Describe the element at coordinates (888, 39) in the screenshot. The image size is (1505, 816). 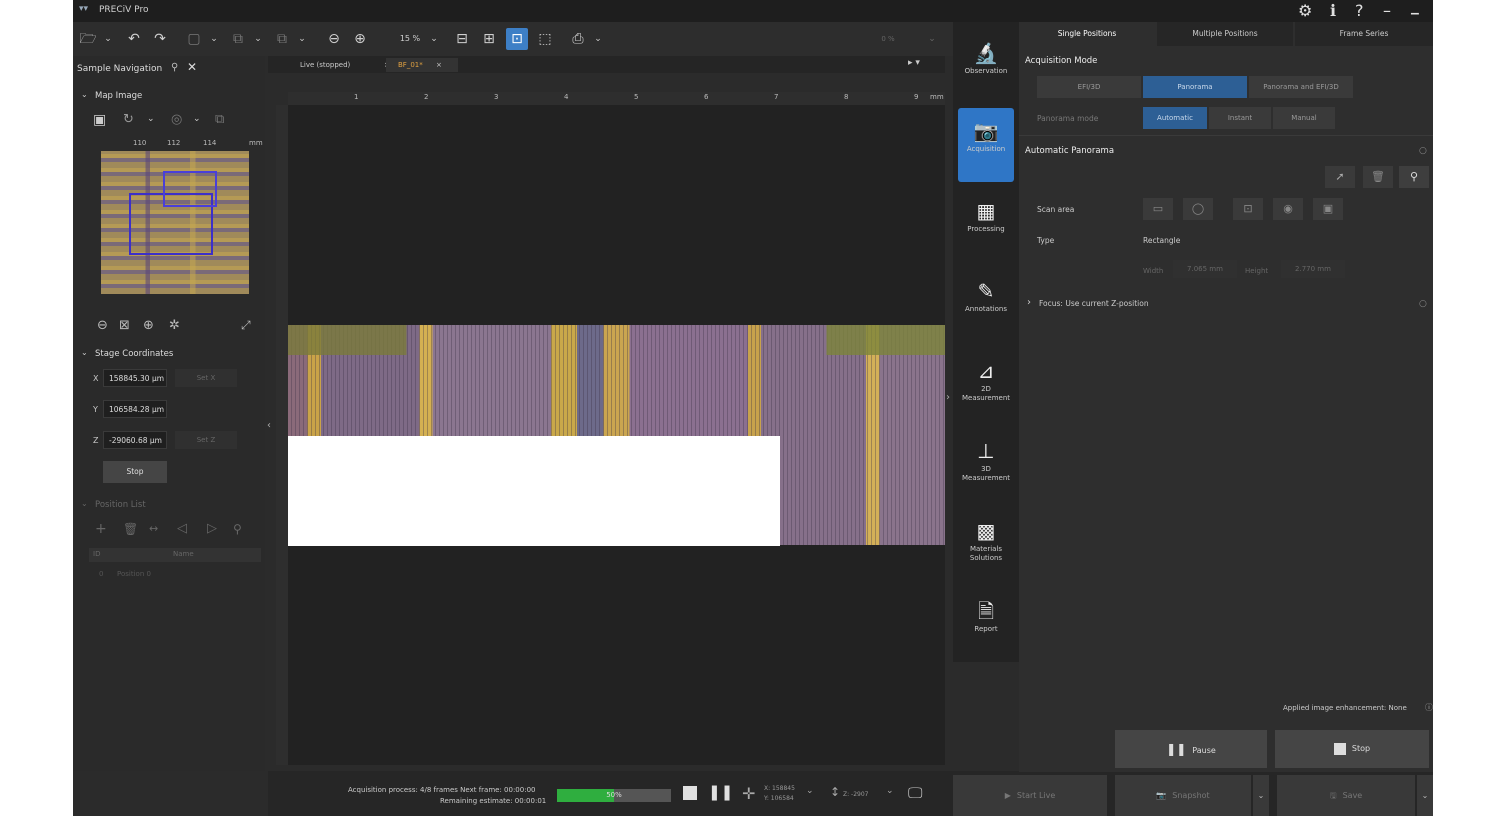
I see `opacity-value: 0 %` at that location.